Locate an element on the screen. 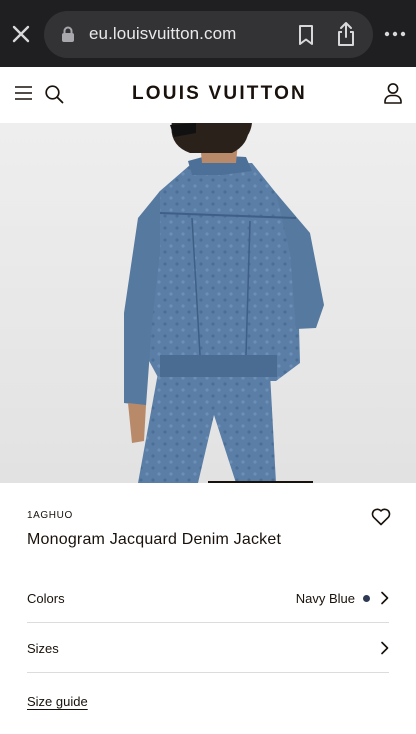 This screenshot has height=734, width=416. lock-icon is located at coordinates (68, 34).